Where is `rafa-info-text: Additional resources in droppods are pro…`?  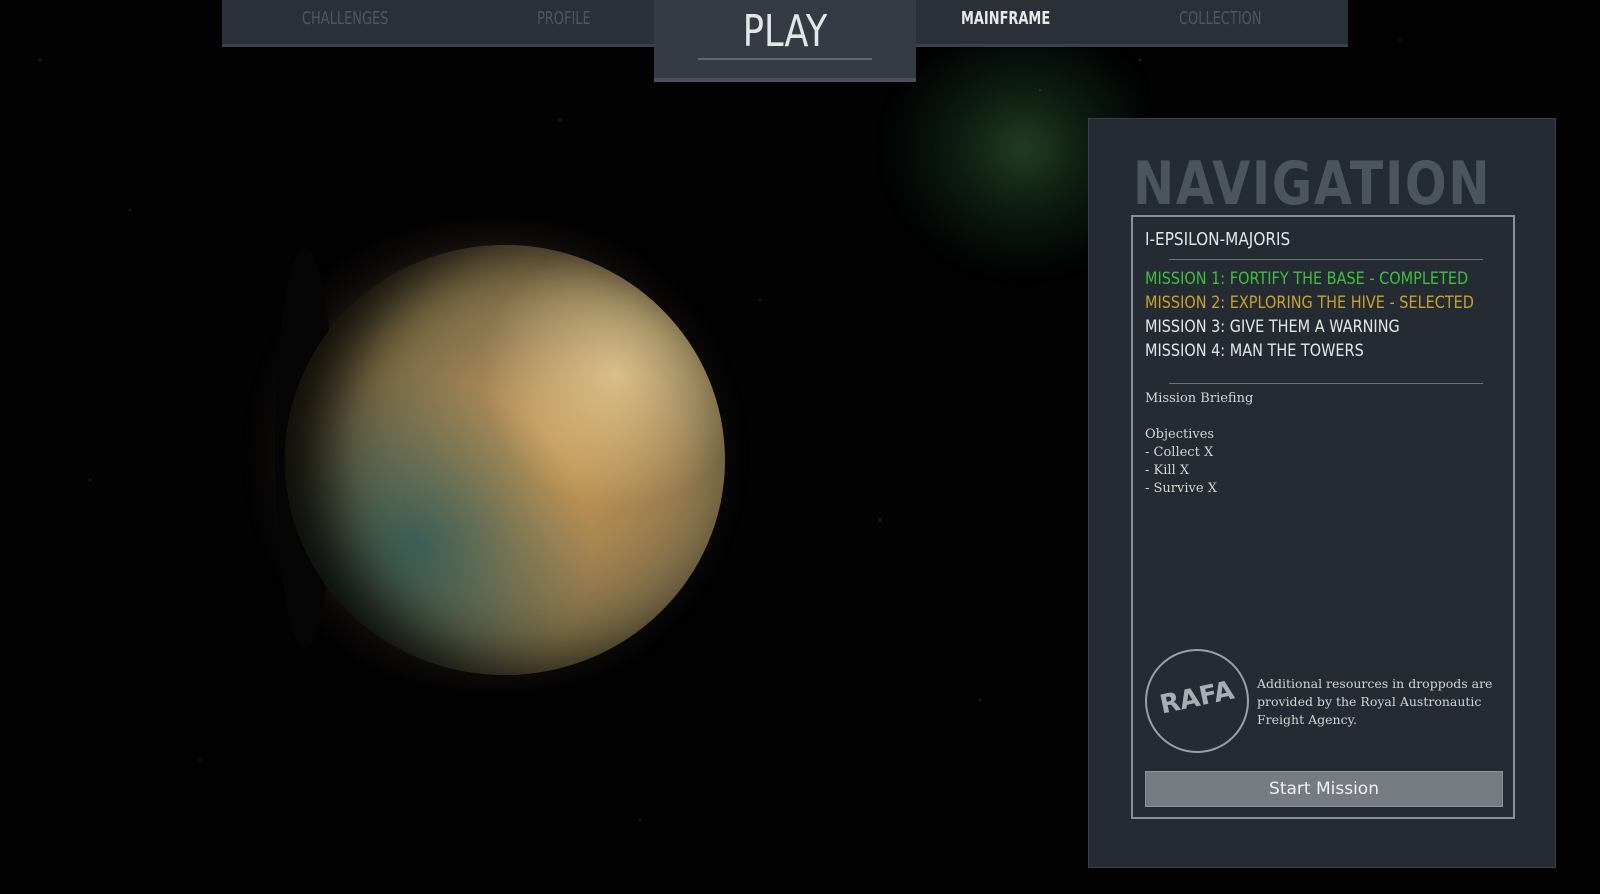 rafa-info-text: Additional resources in droppods are pro… is located at coordinates (1375, 701).